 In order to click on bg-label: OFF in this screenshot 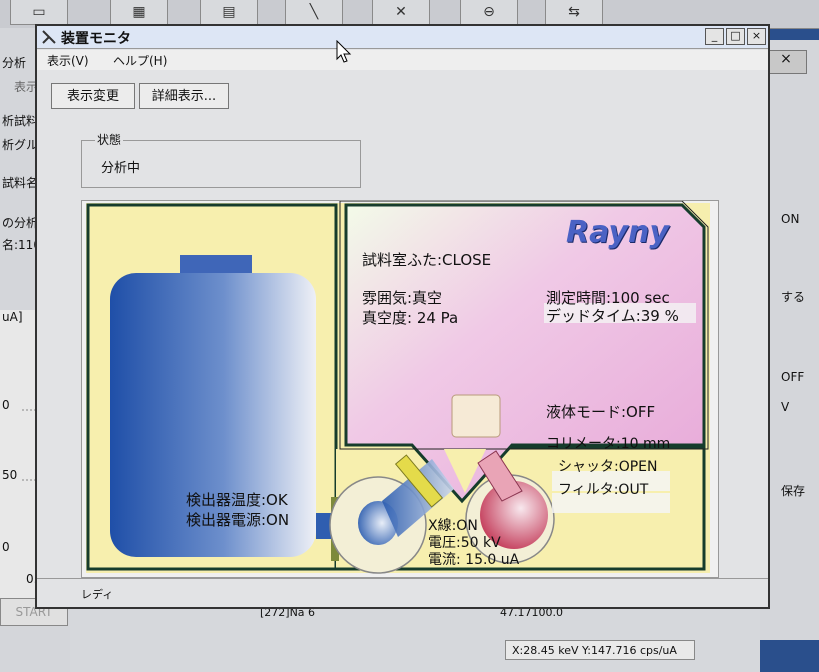, I will do `click(793, 377)`.